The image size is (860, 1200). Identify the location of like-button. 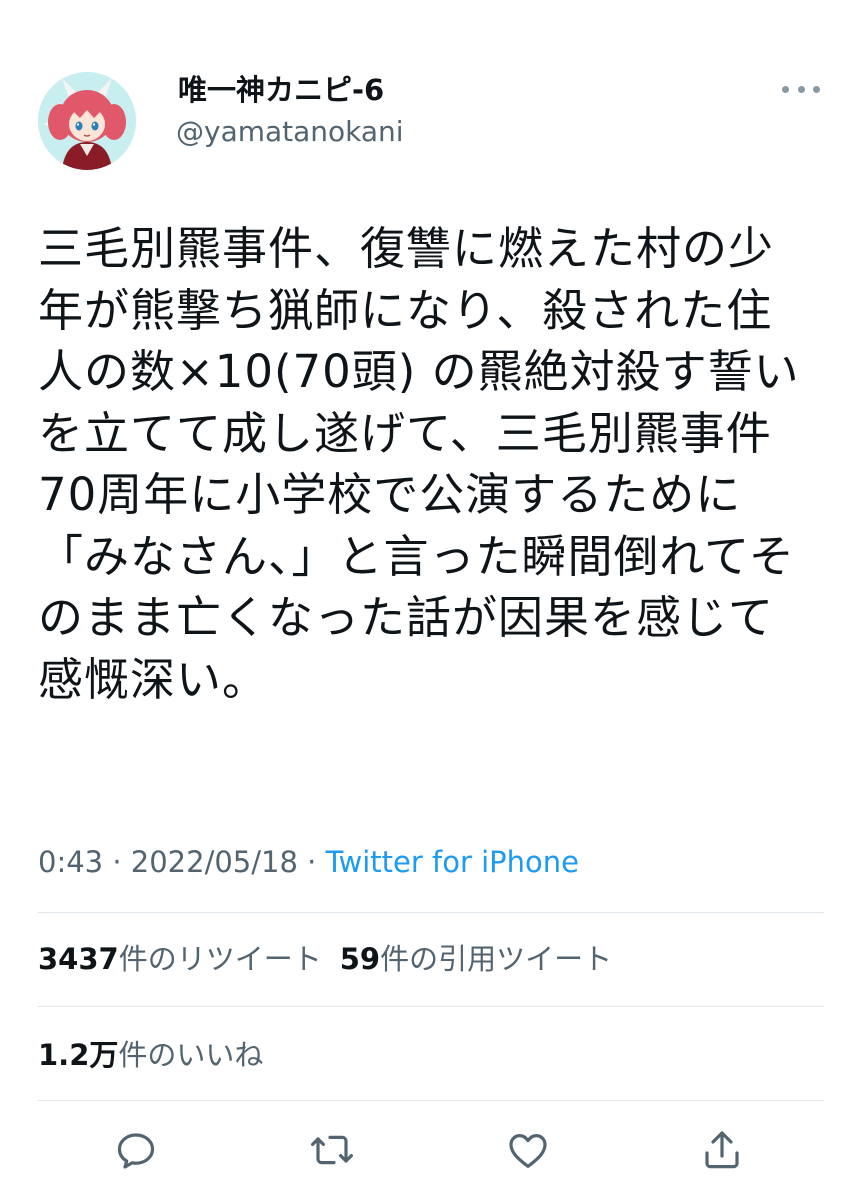
(528, 1150).